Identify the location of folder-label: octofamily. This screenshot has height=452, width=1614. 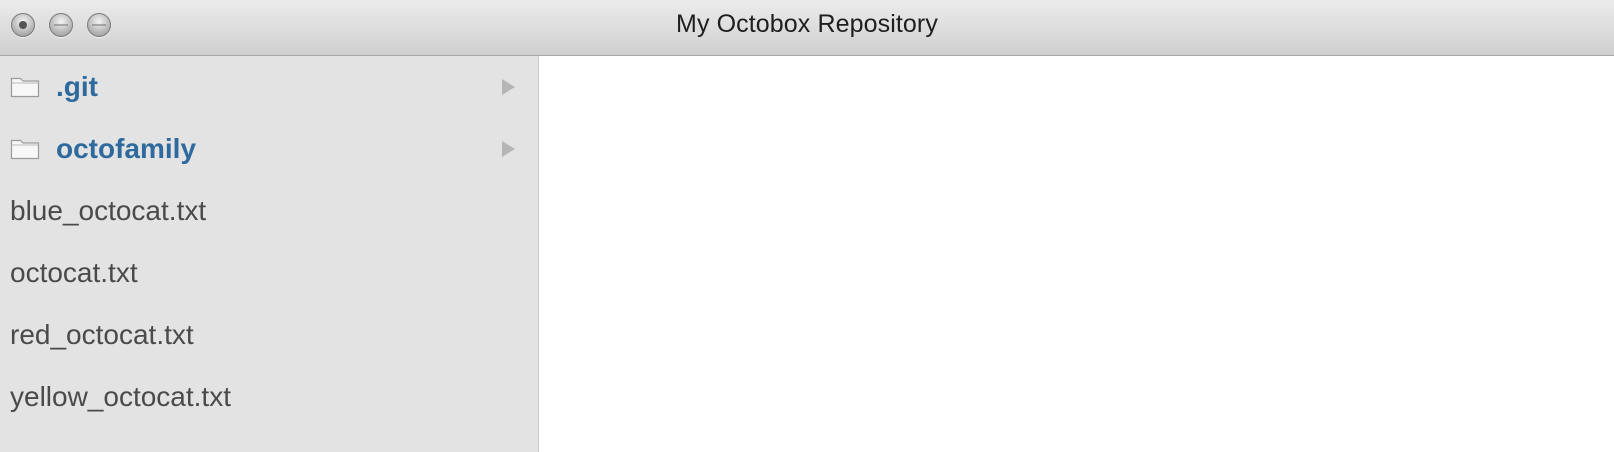
(126, 148).